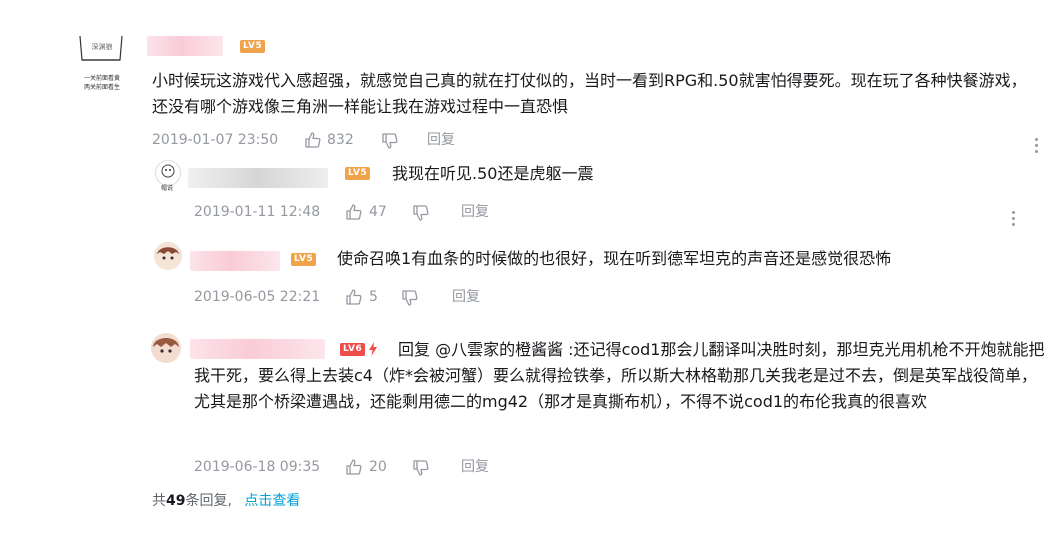 This screenshot has width=1064, height=533. What do you see at coordinates (373, 297) in the screenshot?
I see `like-count: 5` at bounding box center [373, 297].